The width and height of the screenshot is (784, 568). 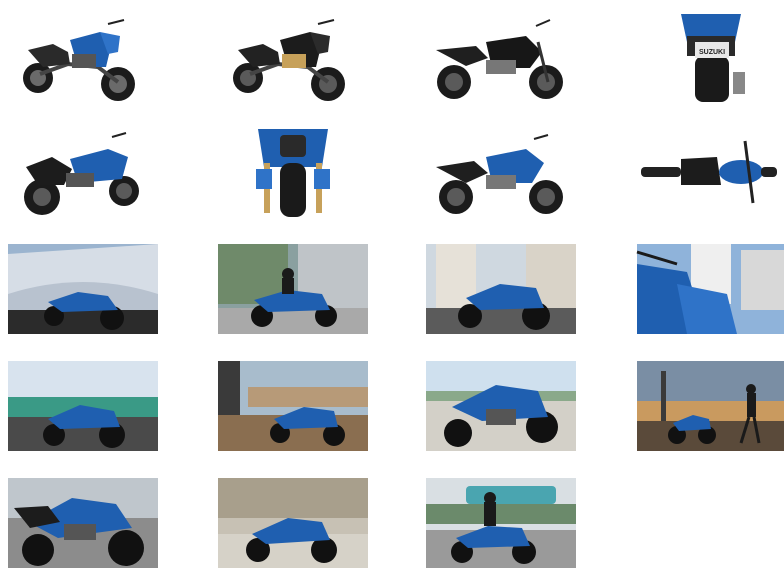 What do you see at coordinates (712, 52) in the screenshot?
I see `license-plate-text: SUZUKI` at bounding box center [712, 52].